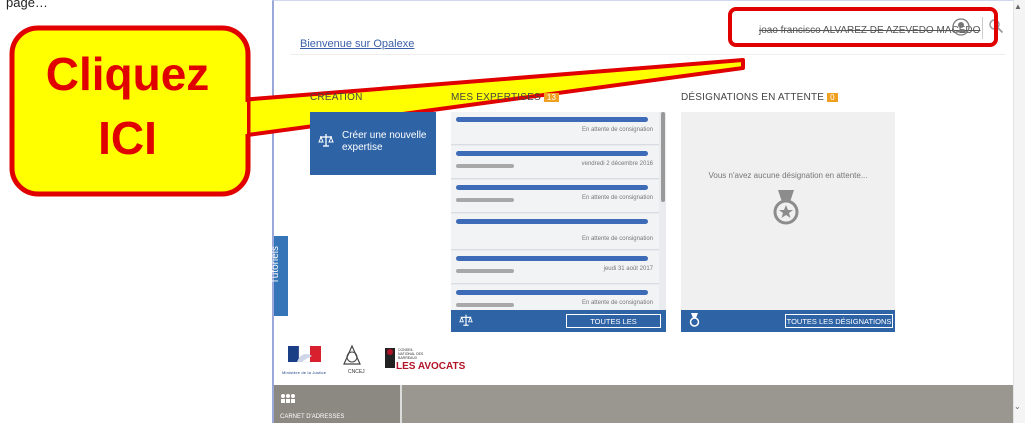  What do you see at coordinates (555, 162) in the screenshot?
I see `list-item: vendredi 2 décembre 2016` at bounding box center [555, 162].